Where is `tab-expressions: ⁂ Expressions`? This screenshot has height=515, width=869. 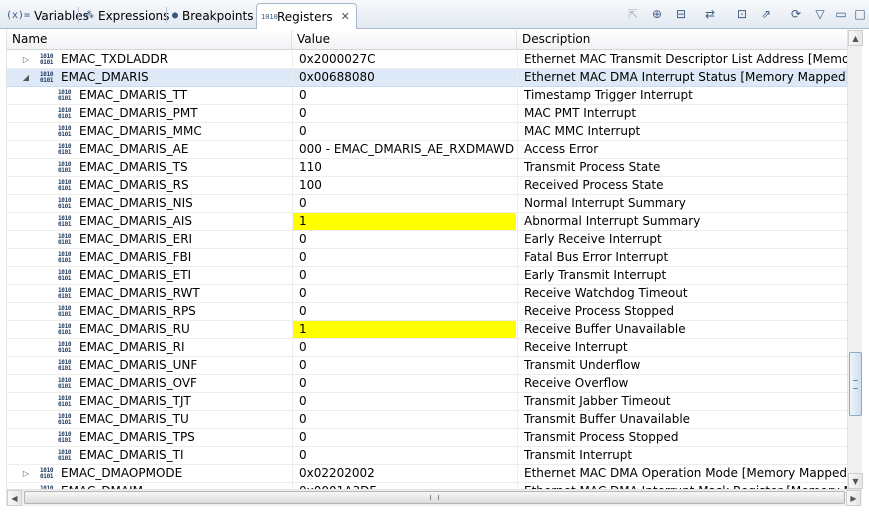 tab-expressions: ⁂ Expressions is located at coordinates (127, 15).